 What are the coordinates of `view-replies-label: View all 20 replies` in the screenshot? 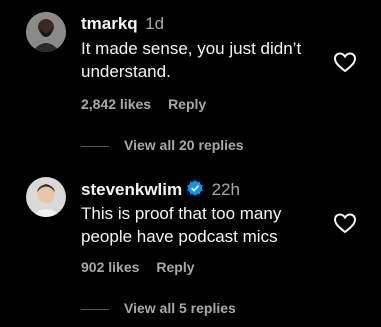 It's located at (184, 145).